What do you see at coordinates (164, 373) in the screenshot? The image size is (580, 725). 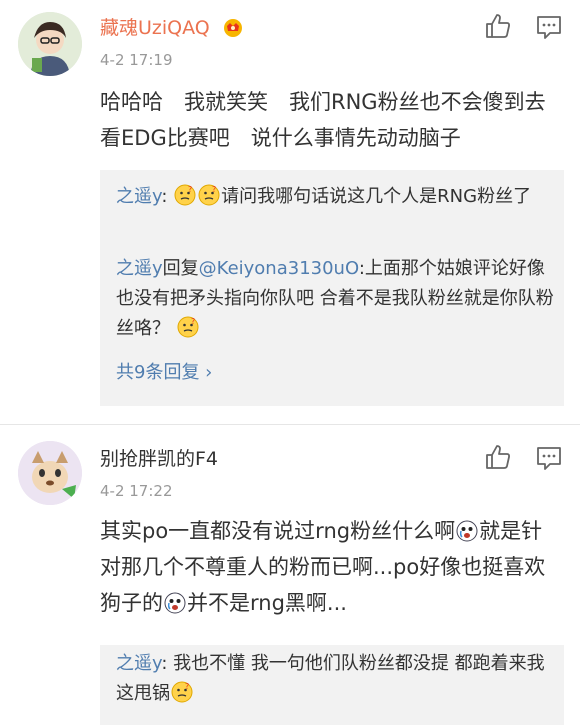 I see `view-more-replies-link: 共9条回复 ›` at bounding box center [164, 373].